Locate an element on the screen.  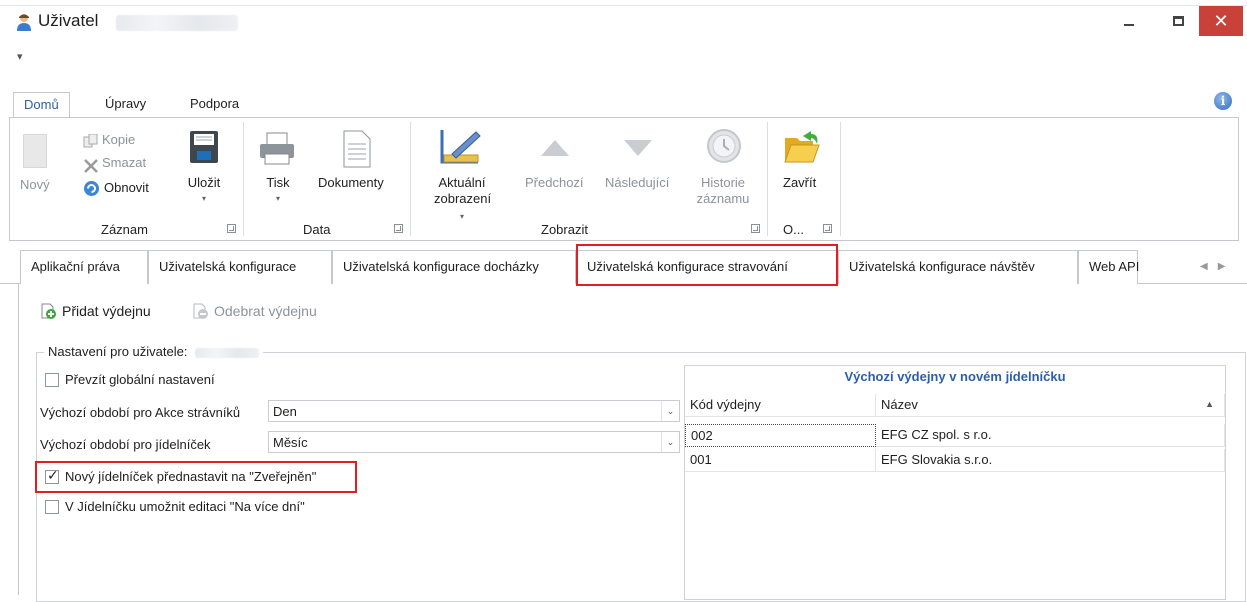
tab-aplikacni-prava: Aplikační práva is located at coordinates (84, 267).